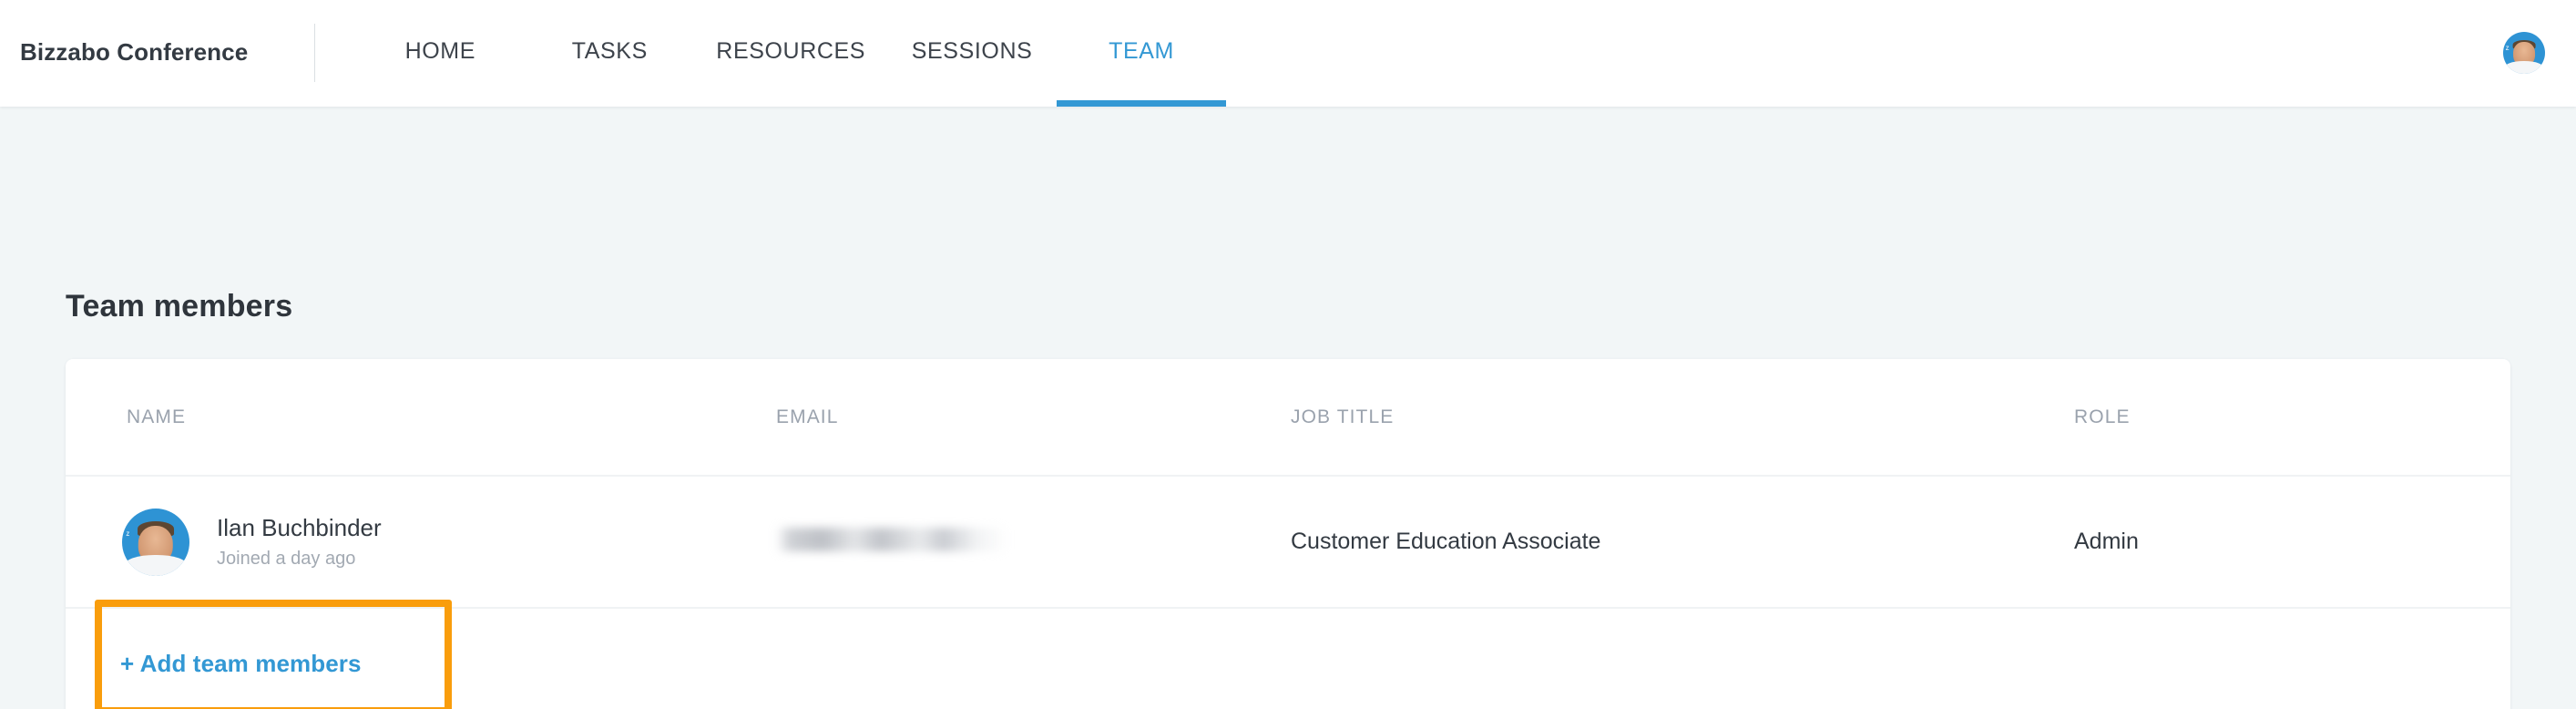 Image resolution: width=2576 pixels, height=709 pixels. What do you see at coordinates (299, 542) in the screenshot?
I see `member-name-block: Ilan Buchbinder Joined a day ago` at bounding box center [299, 542].